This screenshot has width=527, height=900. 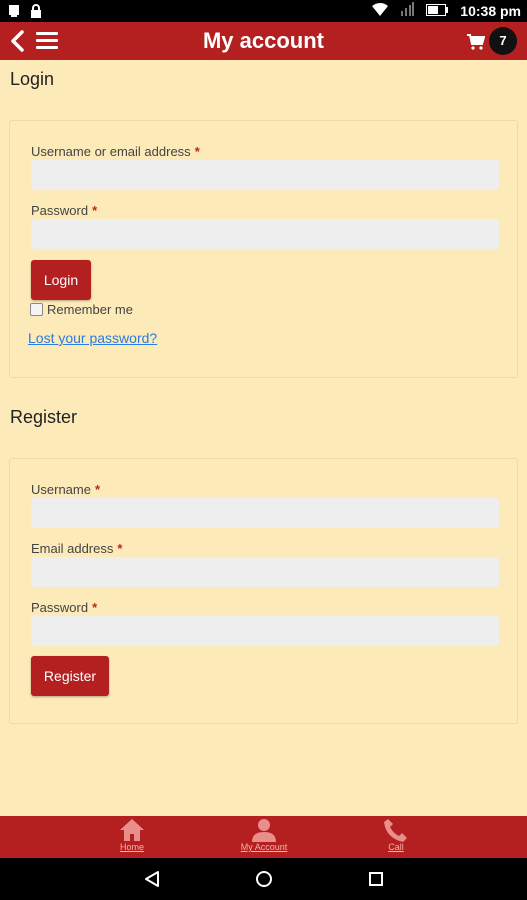 What do you see at coordinates (132, 830) in the screenshot?
I see `home-icon` at bounding box center [132, 830].